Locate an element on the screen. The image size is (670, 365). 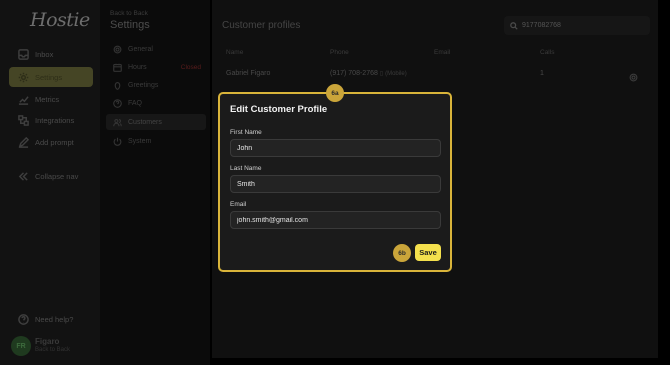
first-name-label: First Name is located at coordinates (246, 132).